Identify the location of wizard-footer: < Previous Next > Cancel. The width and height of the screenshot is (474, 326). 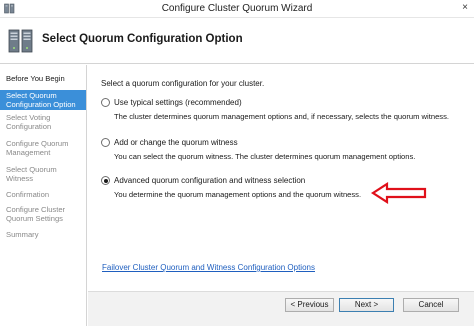
(281, 308).